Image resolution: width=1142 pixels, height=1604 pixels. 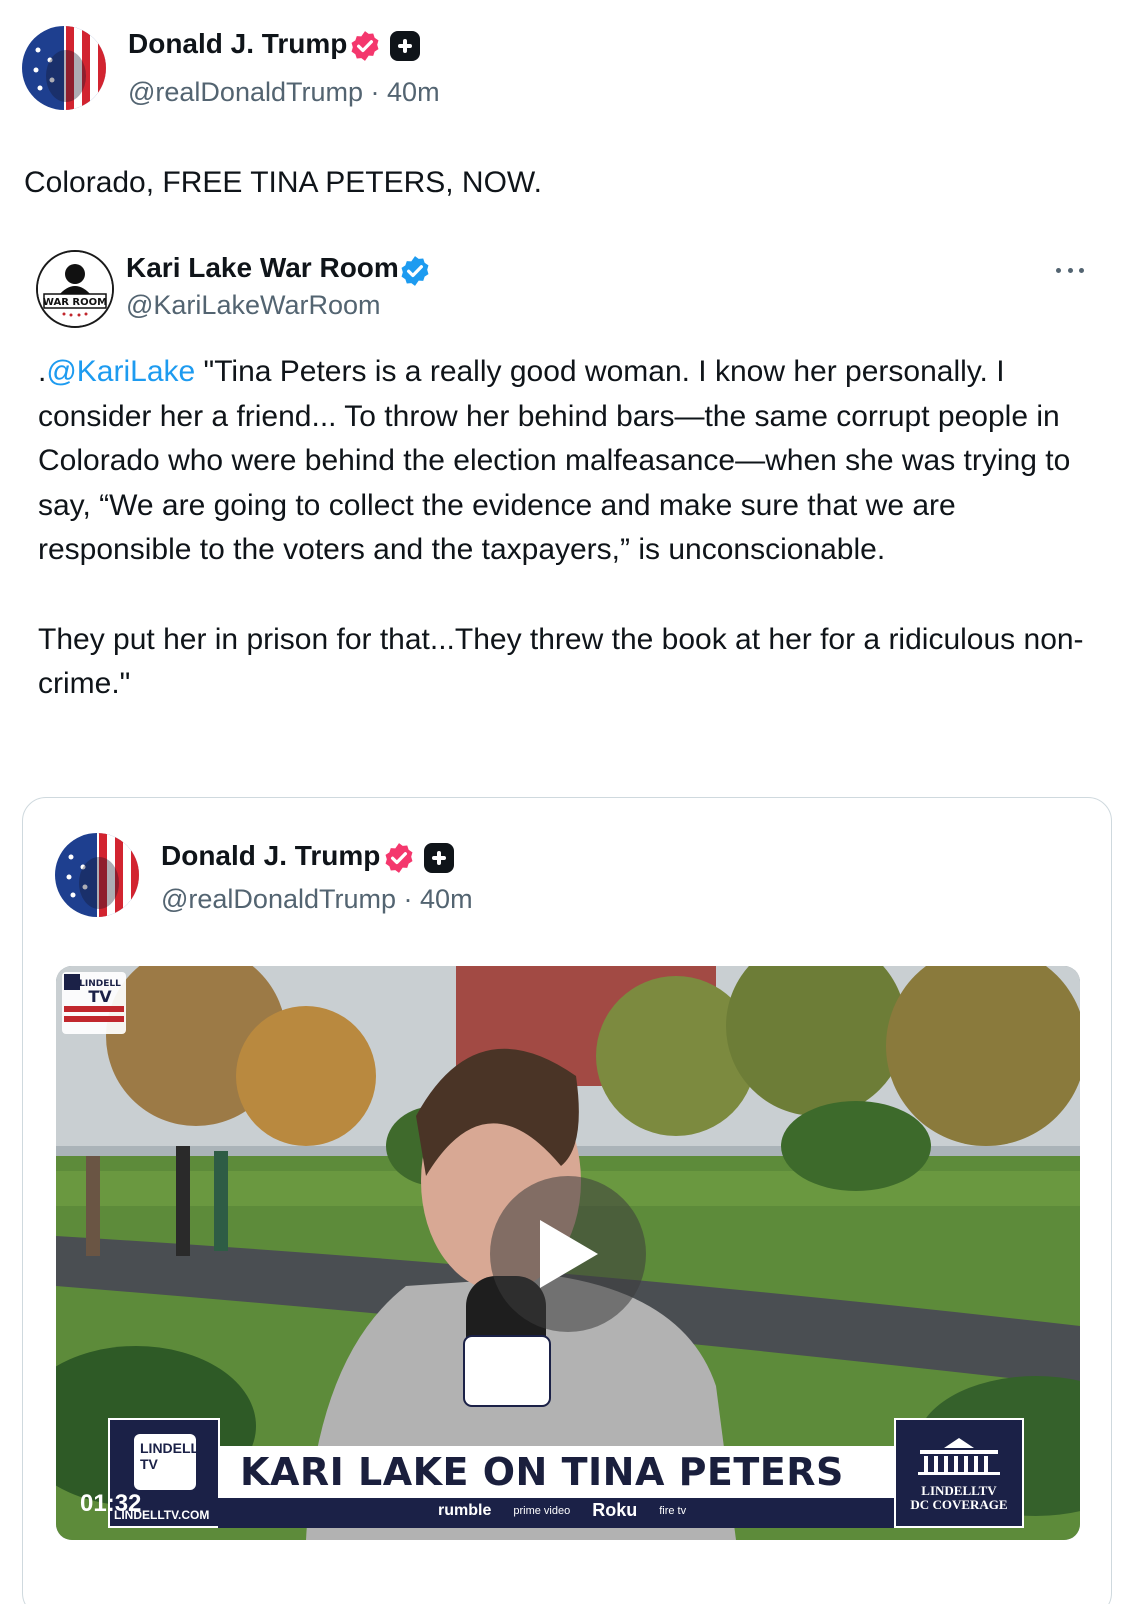 I want to click on embed-author-avatar, so click(x=97, y=875).